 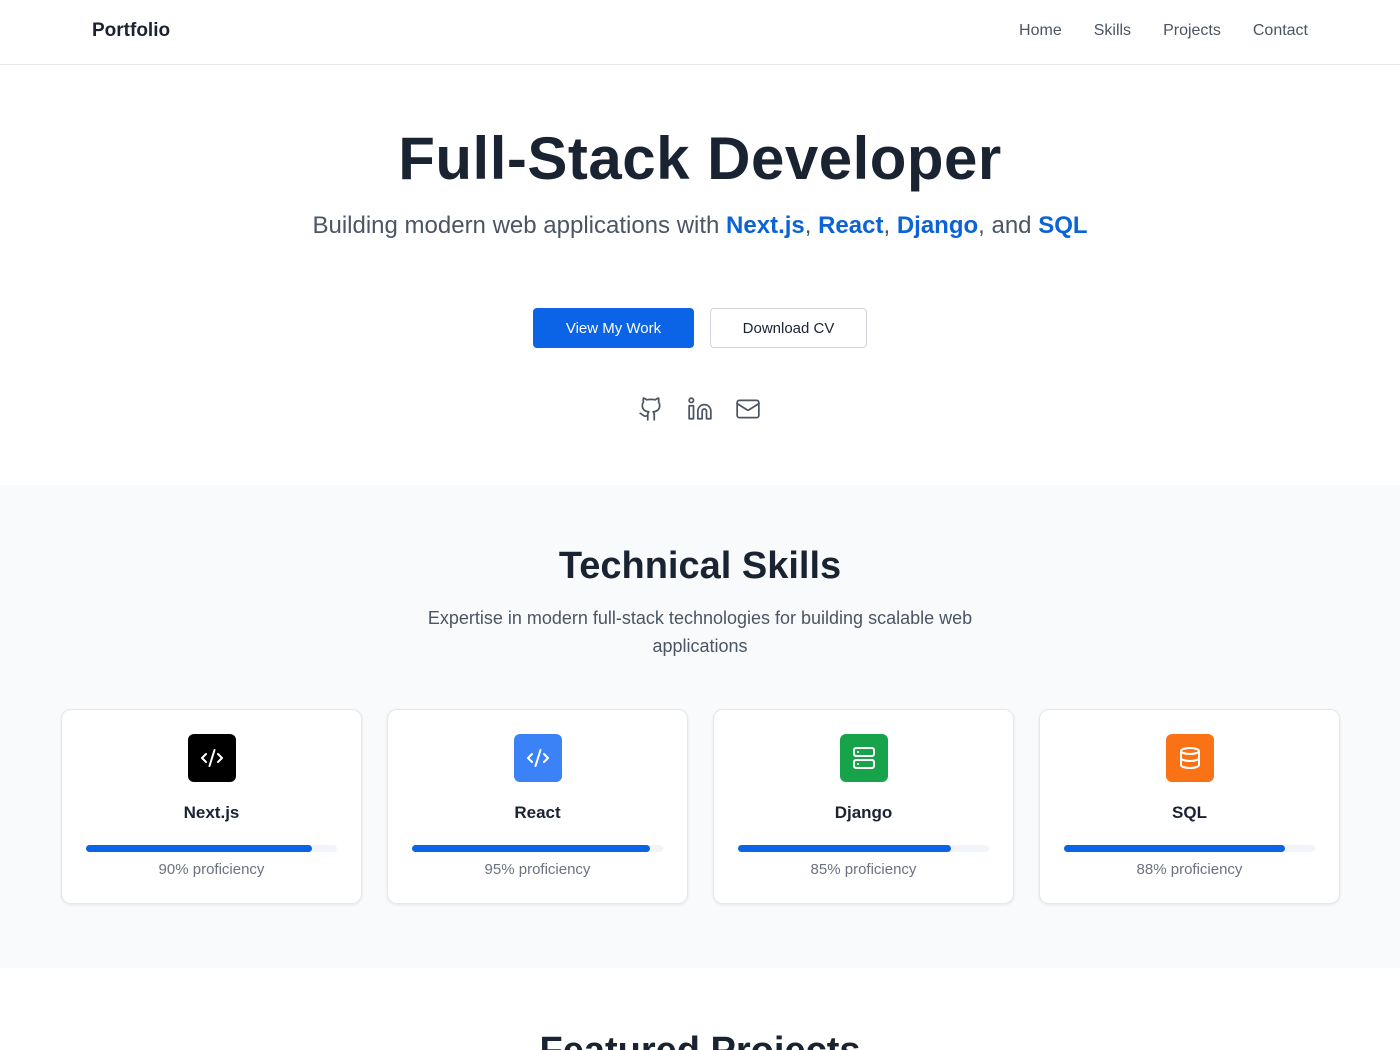 What do you see at coordinates (537, 869) in the screenshot?
I see `proficiency-label: 95% proficiency` at bounding box center [537, 869].